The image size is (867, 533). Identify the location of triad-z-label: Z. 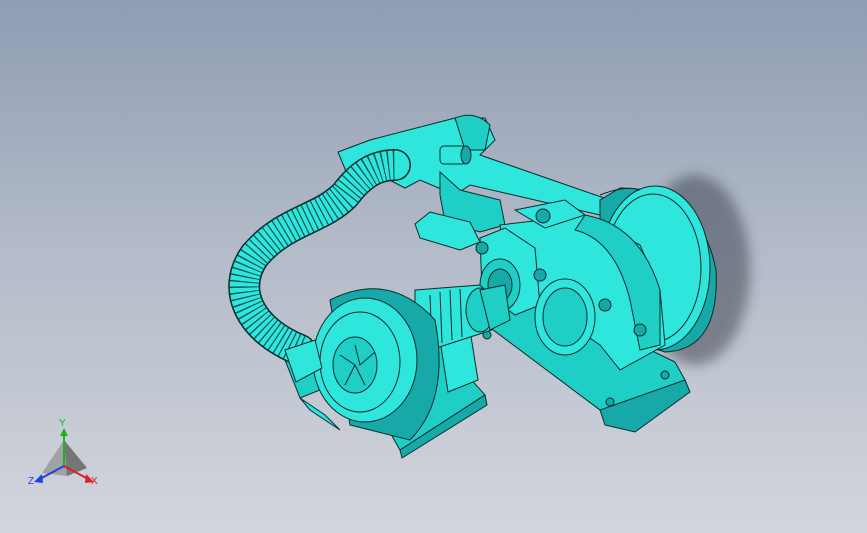
(31, 481).